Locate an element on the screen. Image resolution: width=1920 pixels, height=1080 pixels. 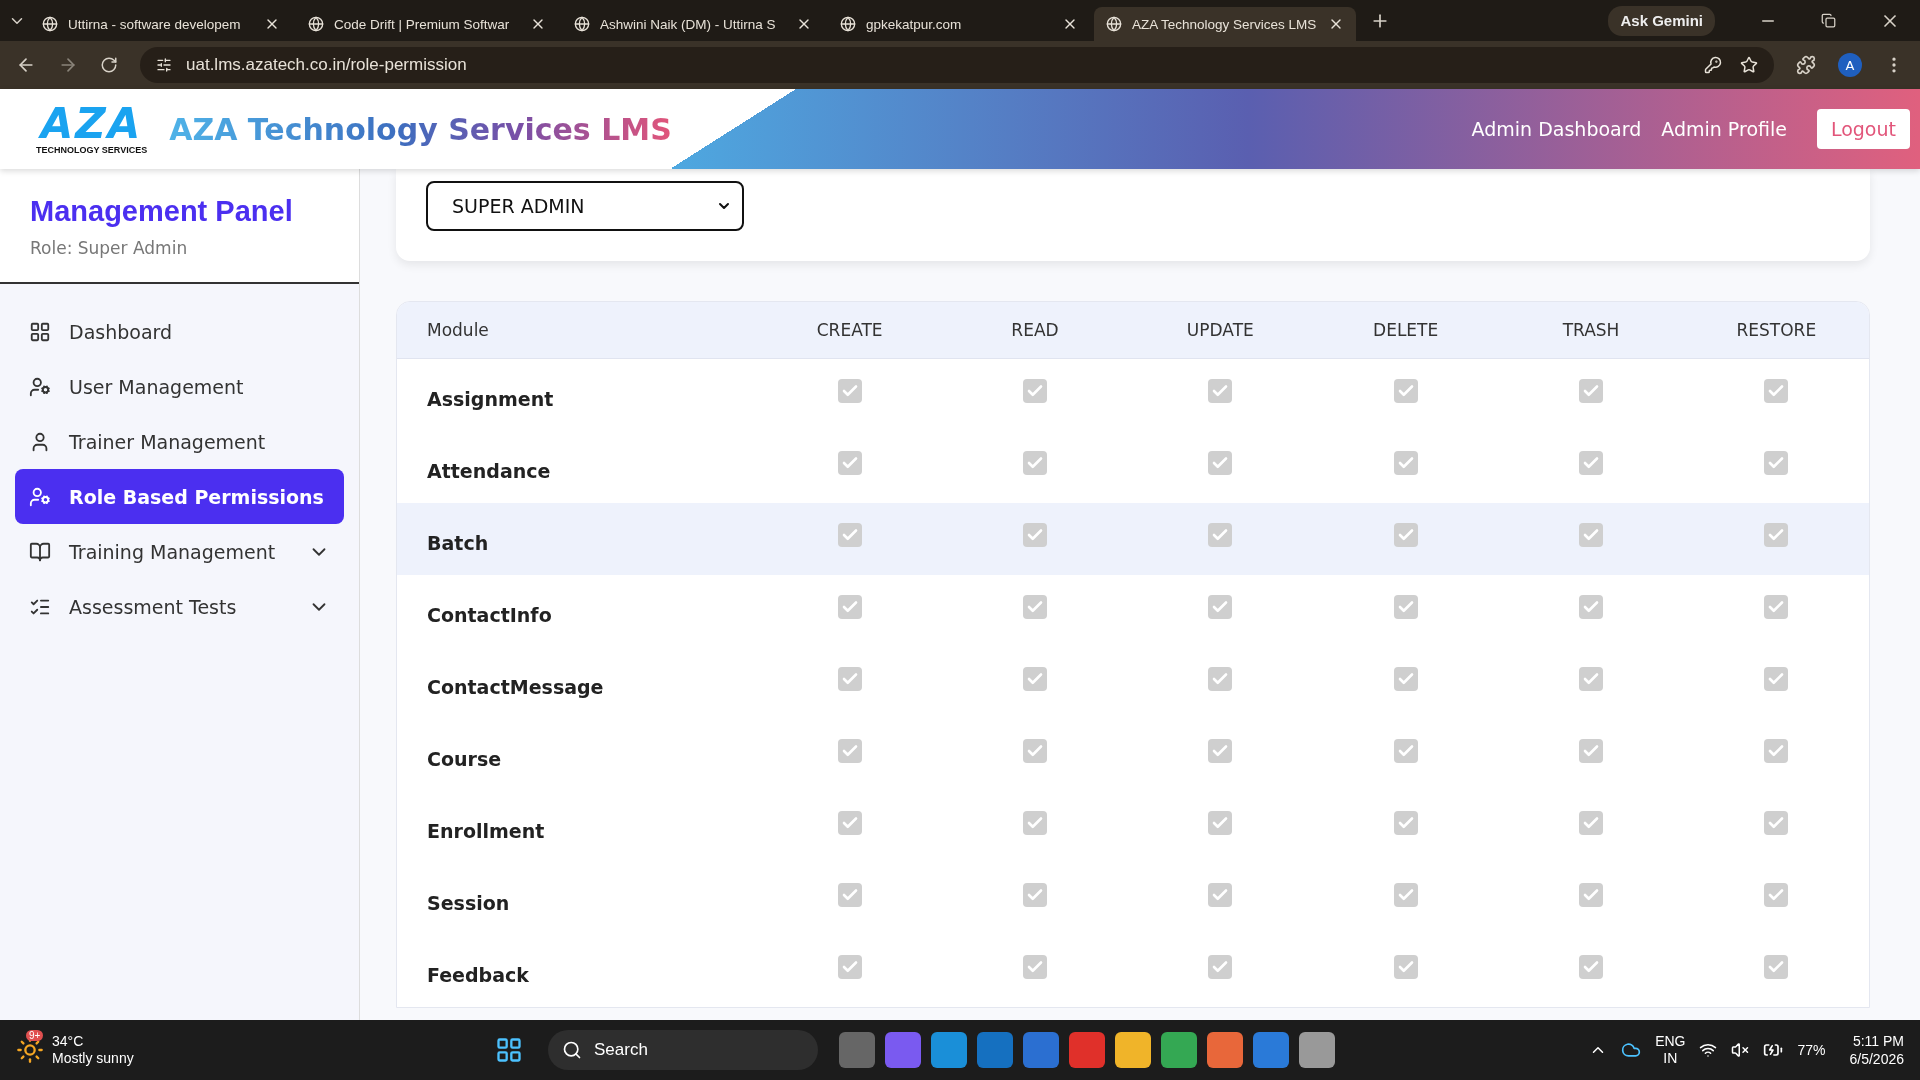
clock-date: 6/5/2026 is located at coordinates (1876, 1059).